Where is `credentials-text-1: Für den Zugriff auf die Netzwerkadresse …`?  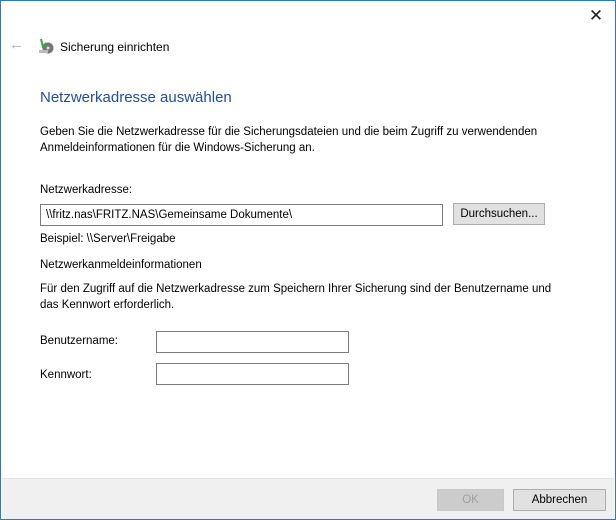 credentials-text-1: Für den Zugriff auf die Netzwerkadresse … is located at coordinates (296, 289).